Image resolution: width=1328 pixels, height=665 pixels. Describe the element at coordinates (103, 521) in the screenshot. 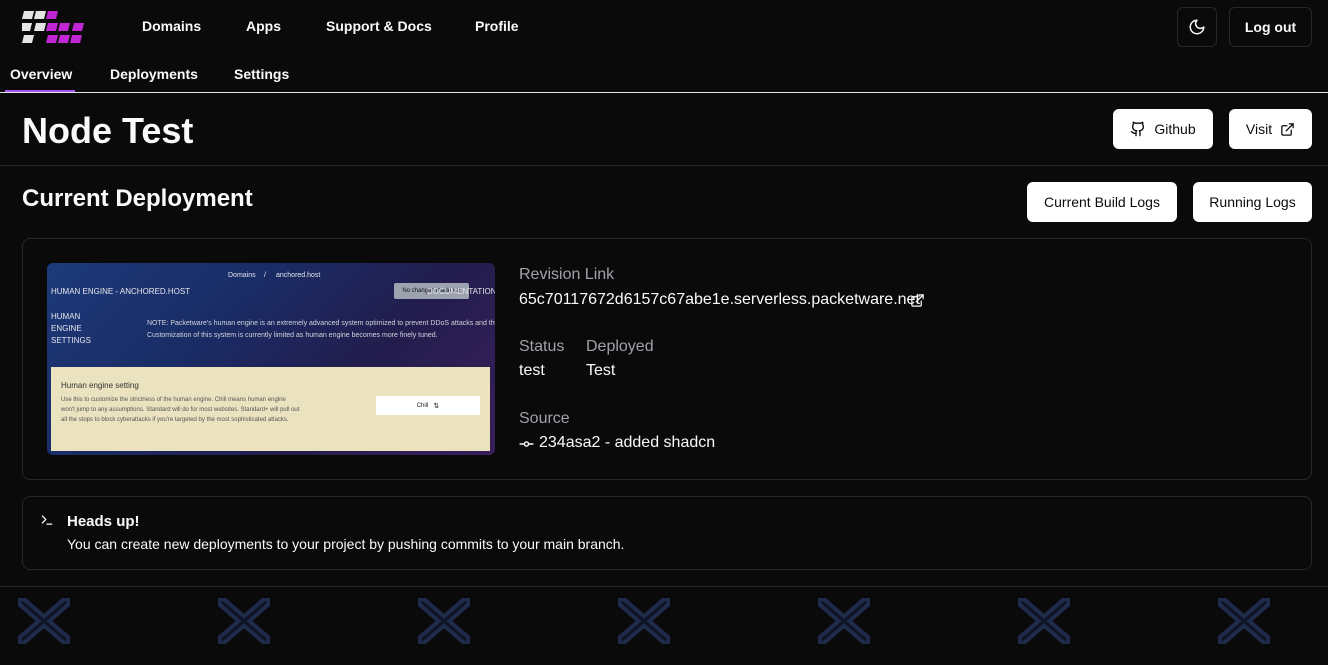

I see `alert-title: Heads up!` at that location.